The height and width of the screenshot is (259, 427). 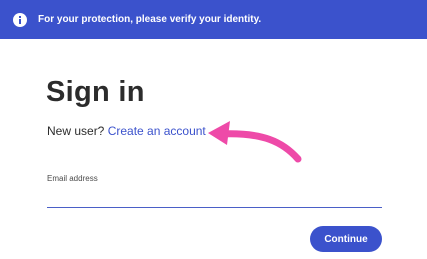 What do you see at coordinates (20, 19) in the screenshot?
I see `info-icon` at bounding box center [20, 19].